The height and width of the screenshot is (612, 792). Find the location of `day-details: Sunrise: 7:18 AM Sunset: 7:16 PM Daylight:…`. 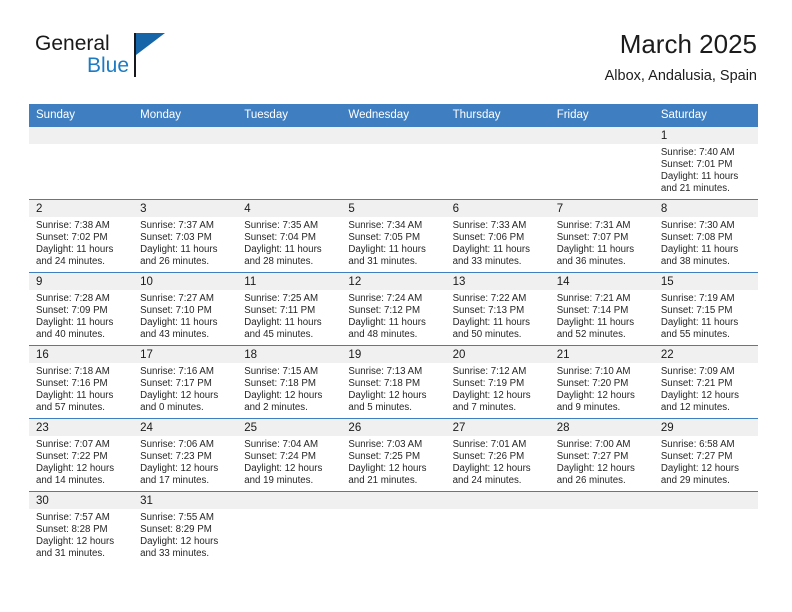

day-details: Sunrise: 7:18 AM Sunset: 7:16 PM Daylight:… is located at coordinates (81, 388).